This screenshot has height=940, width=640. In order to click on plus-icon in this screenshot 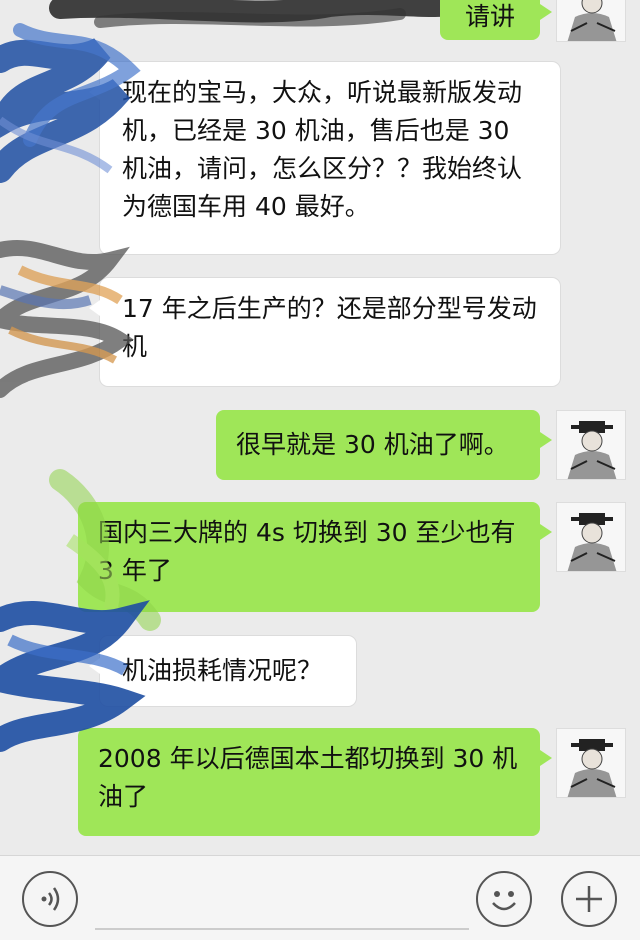, I will do `click(589, 899)`.